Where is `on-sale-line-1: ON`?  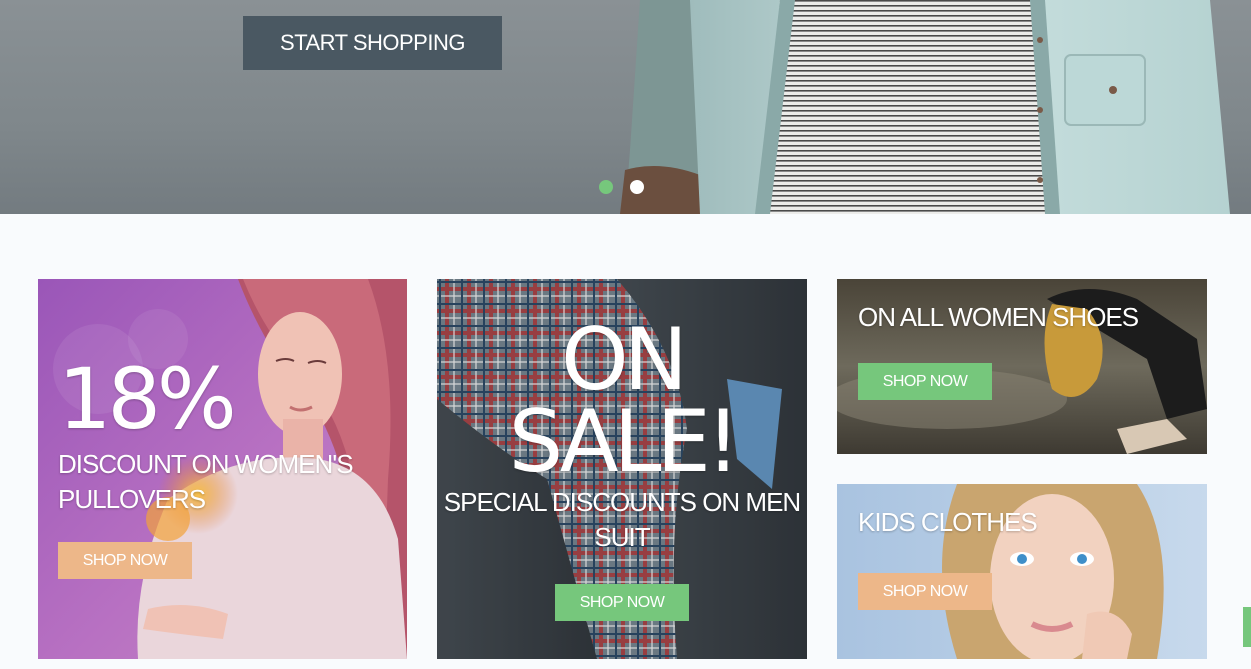 on-sale-line-1: ON is located at coordinates (624, 360).